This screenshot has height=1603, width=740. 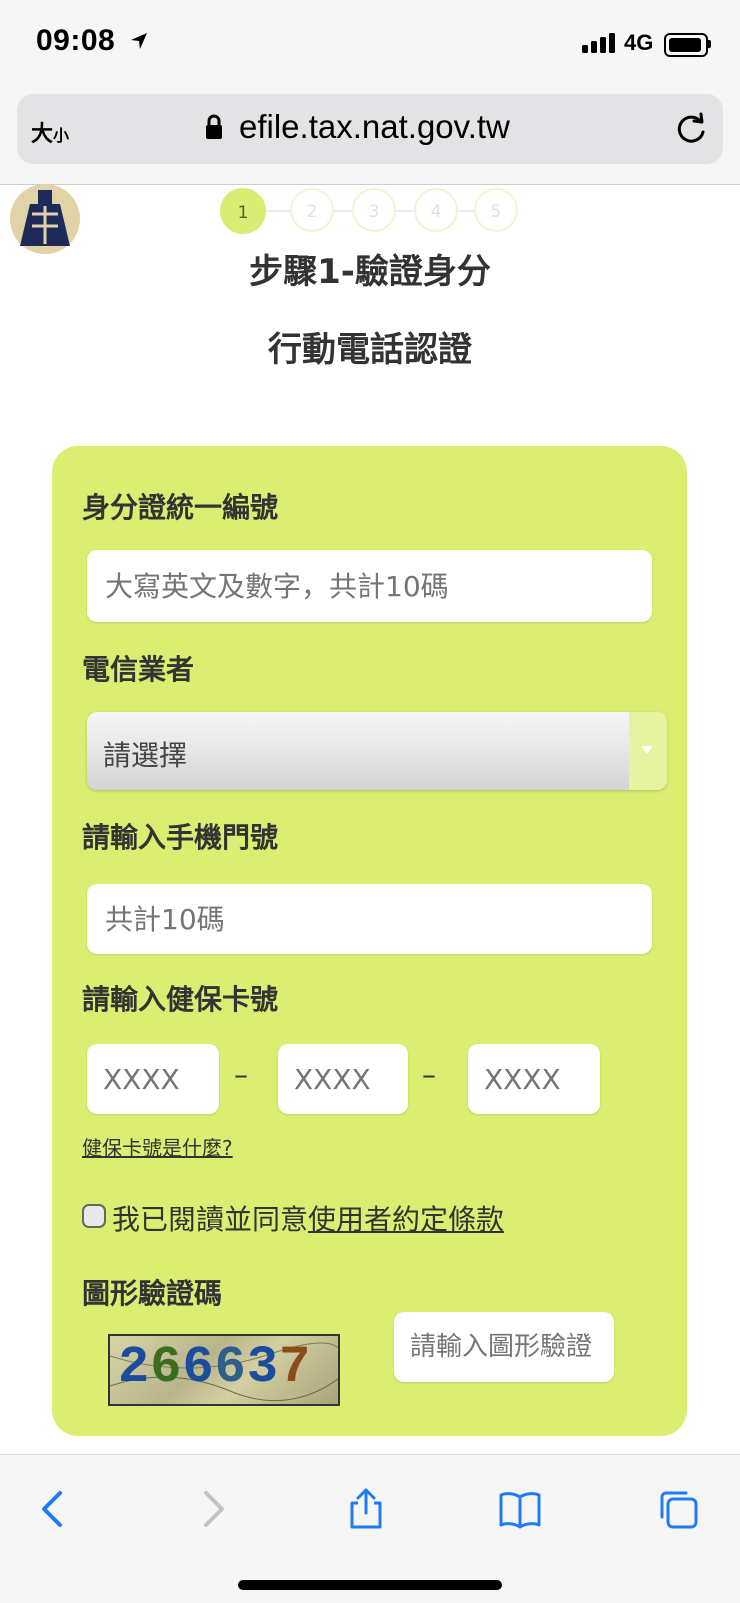 What do you see at coordinates (152, 1293) in the screenshot?
I see `captcha-label: 圖形驗證碼` at bounding box center [152, 1293].